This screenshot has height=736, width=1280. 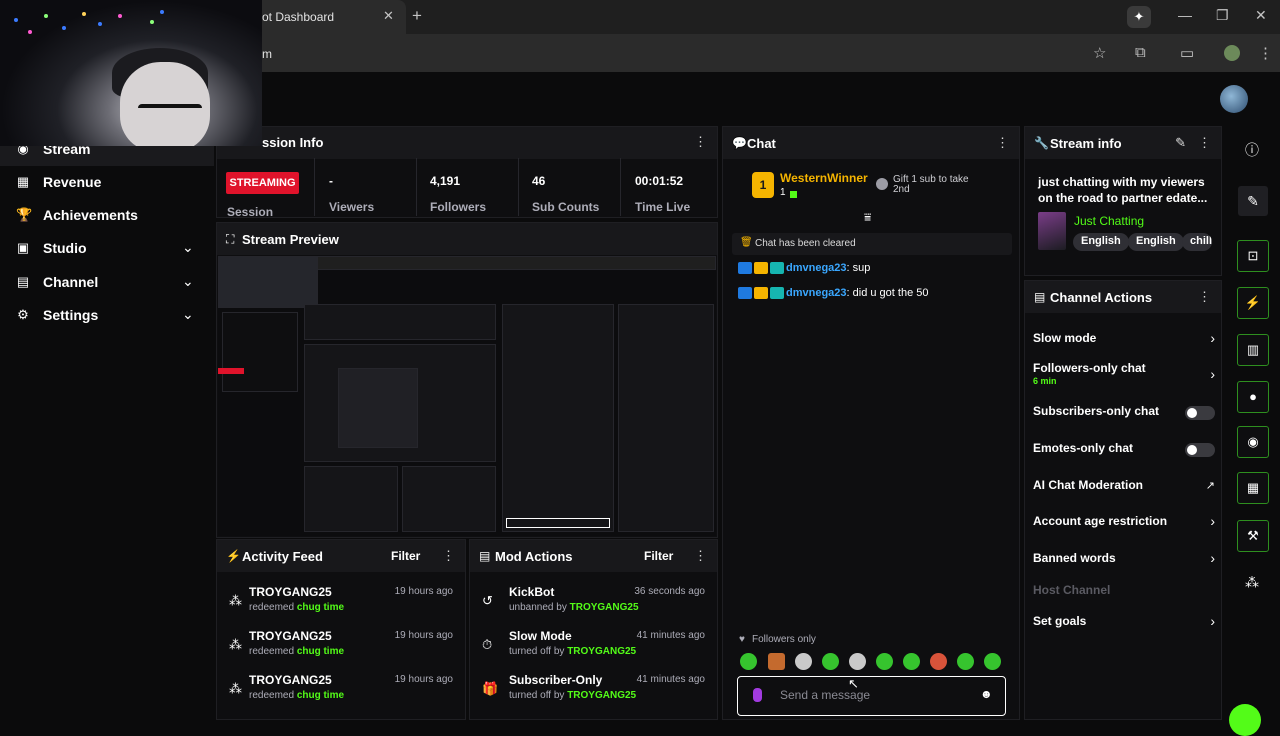 What do you see at coordinates (107, 316) in the screenshot?
I see `sidebar-item-settings: ⚙ Settings ⌄` at bounding box center [107, 316].